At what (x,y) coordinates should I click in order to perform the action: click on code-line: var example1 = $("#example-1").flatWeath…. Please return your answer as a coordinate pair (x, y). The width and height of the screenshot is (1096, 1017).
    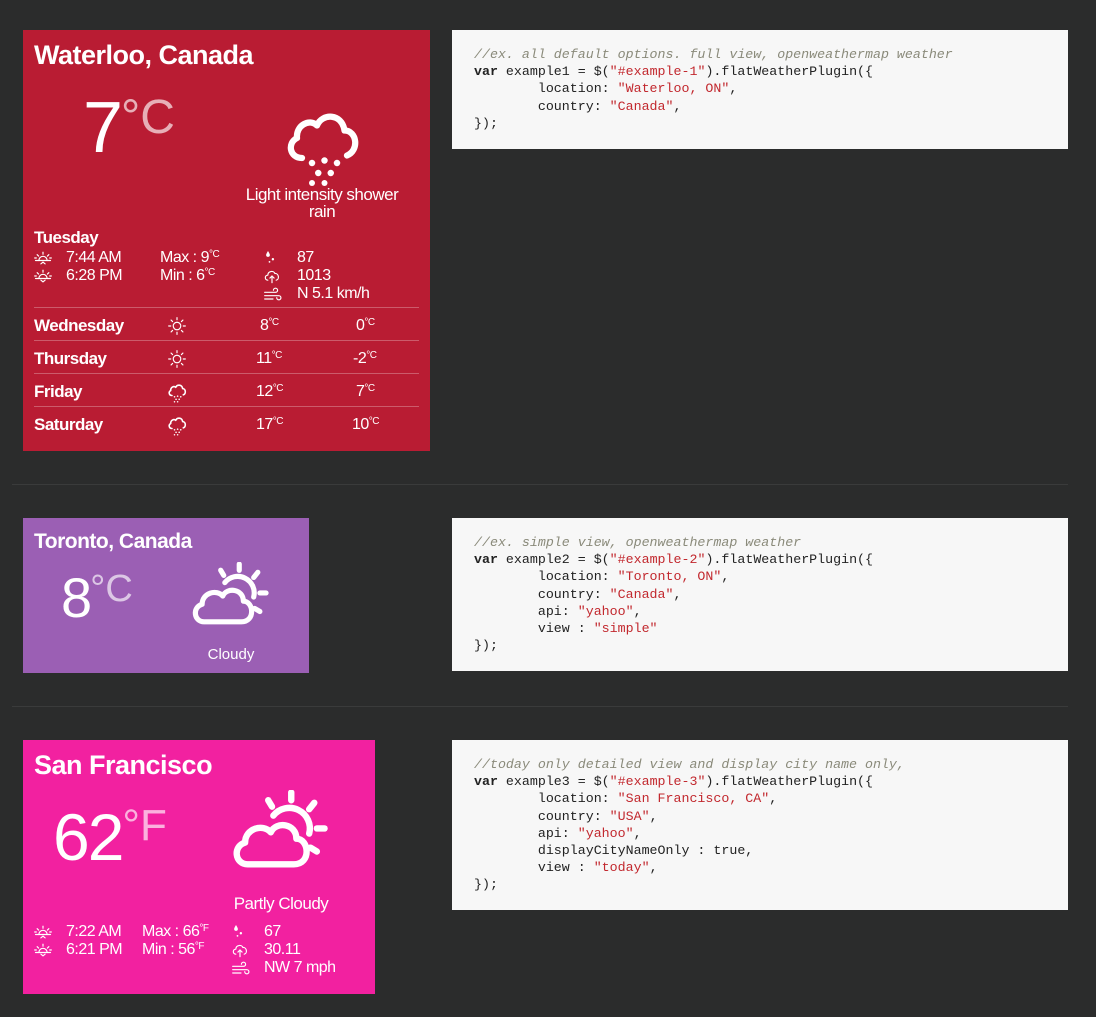
    Looking at the image, I should click on (674, 72).